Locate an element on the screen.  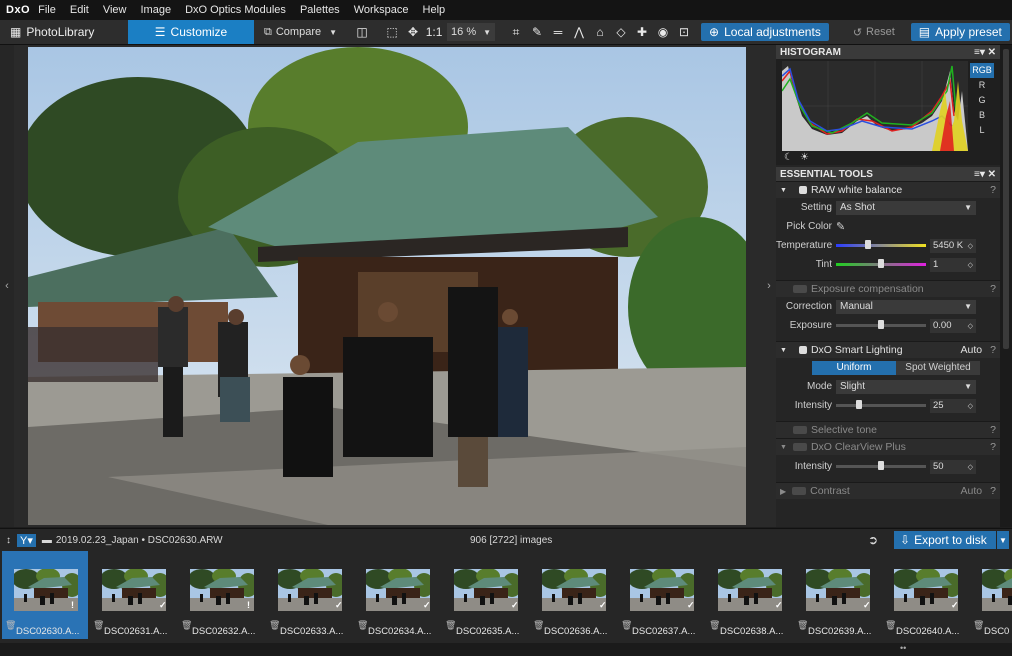
wb-setting-select: As Shot ▼ is located at coordinates (906, 207).